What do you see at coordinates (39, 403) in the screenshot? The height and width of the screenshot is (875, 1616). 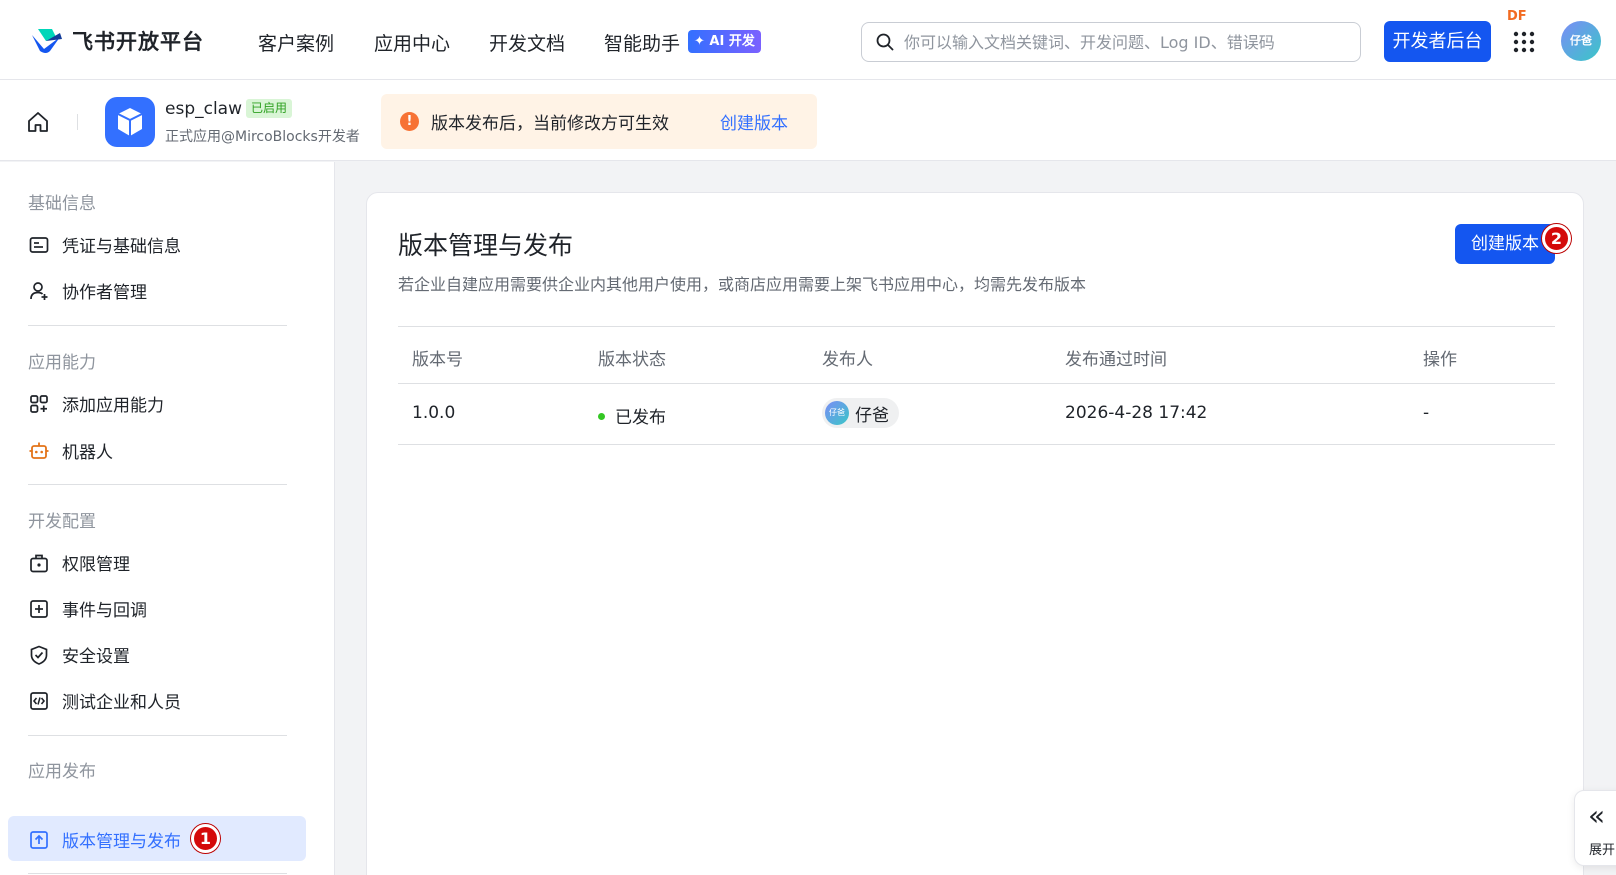 I see `add-grid-icon` at bounding box center [39, 403].